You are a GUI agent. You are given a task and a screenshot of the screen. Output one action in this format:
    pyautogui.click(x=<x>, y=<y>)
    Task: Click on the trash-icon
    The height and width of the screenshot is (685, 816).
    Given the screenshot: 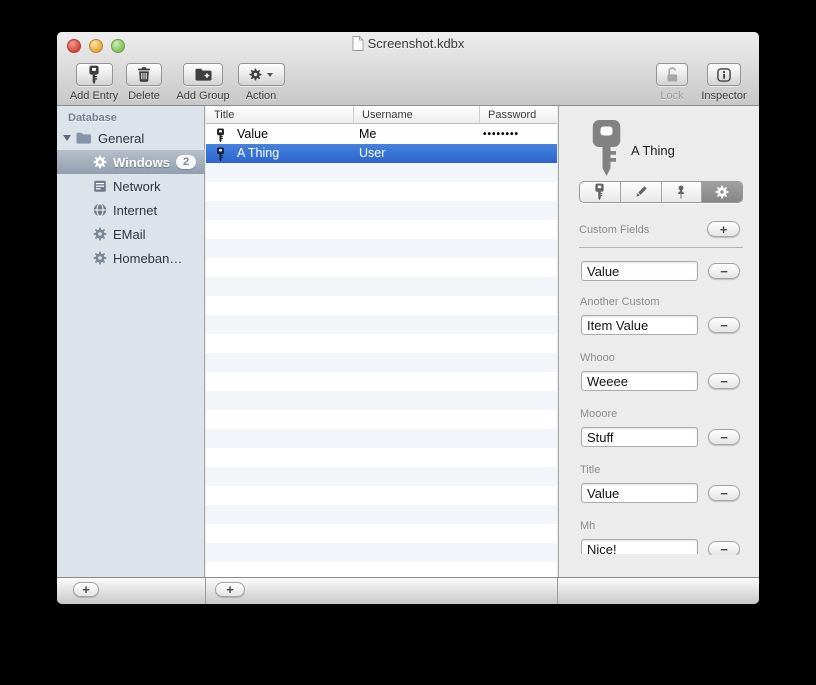 What is the action you would take?
    pyautogui.click(x=144, y=74)
    